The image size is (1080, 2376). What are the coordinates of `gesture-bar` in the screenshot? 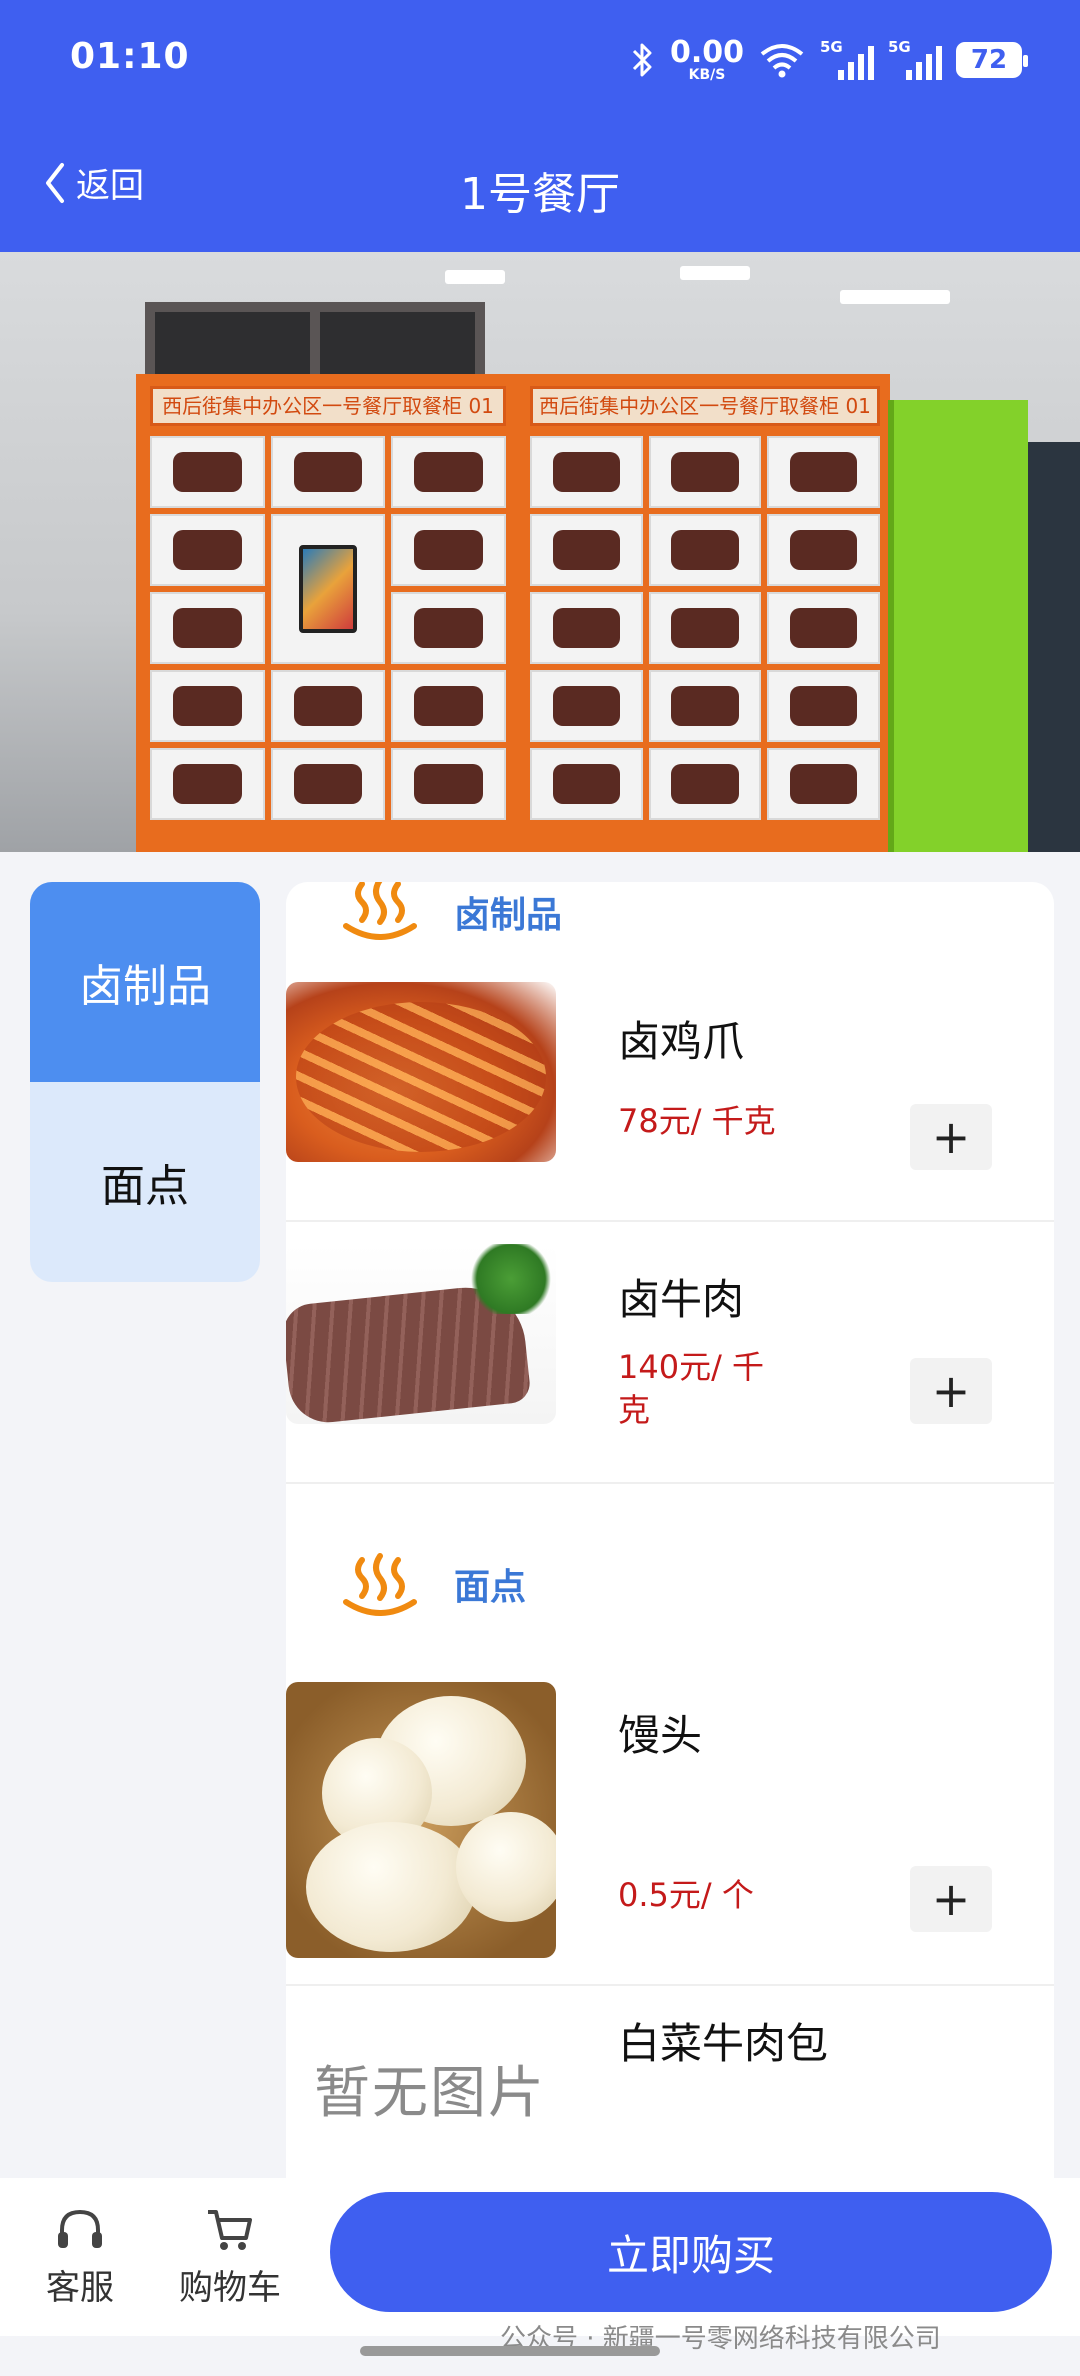 It's located at (510, 2351).